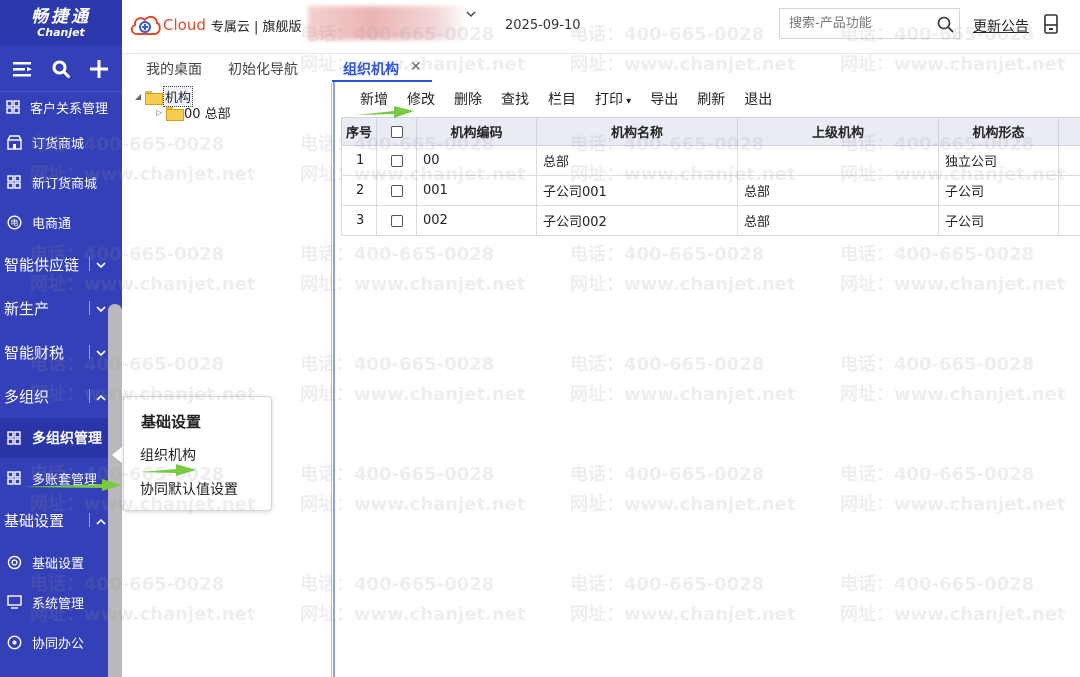 This screenshot has width=1080, height=677. What do you see at coordinates (859, 23) in the screenshot?
I see `search-input` at bounding box center [859, 23].